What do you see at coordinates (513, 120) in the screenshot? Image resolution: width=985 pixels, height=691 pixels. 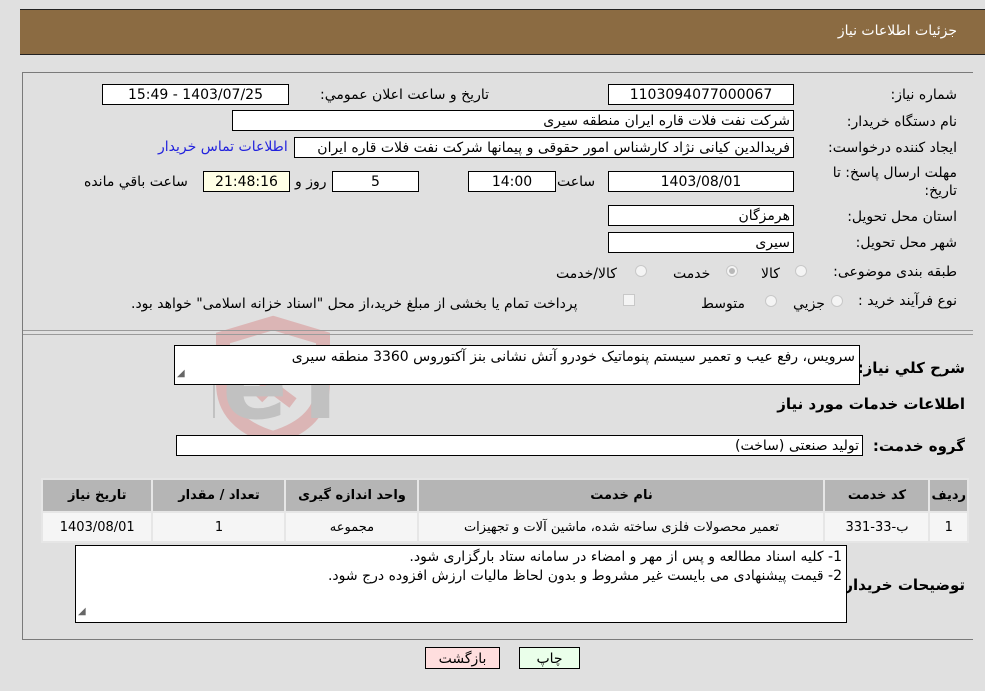 I see `buyer-org-field: شرکت نفت فلات قاره ایران منطقه سیری` at bounding box center [513, 120].